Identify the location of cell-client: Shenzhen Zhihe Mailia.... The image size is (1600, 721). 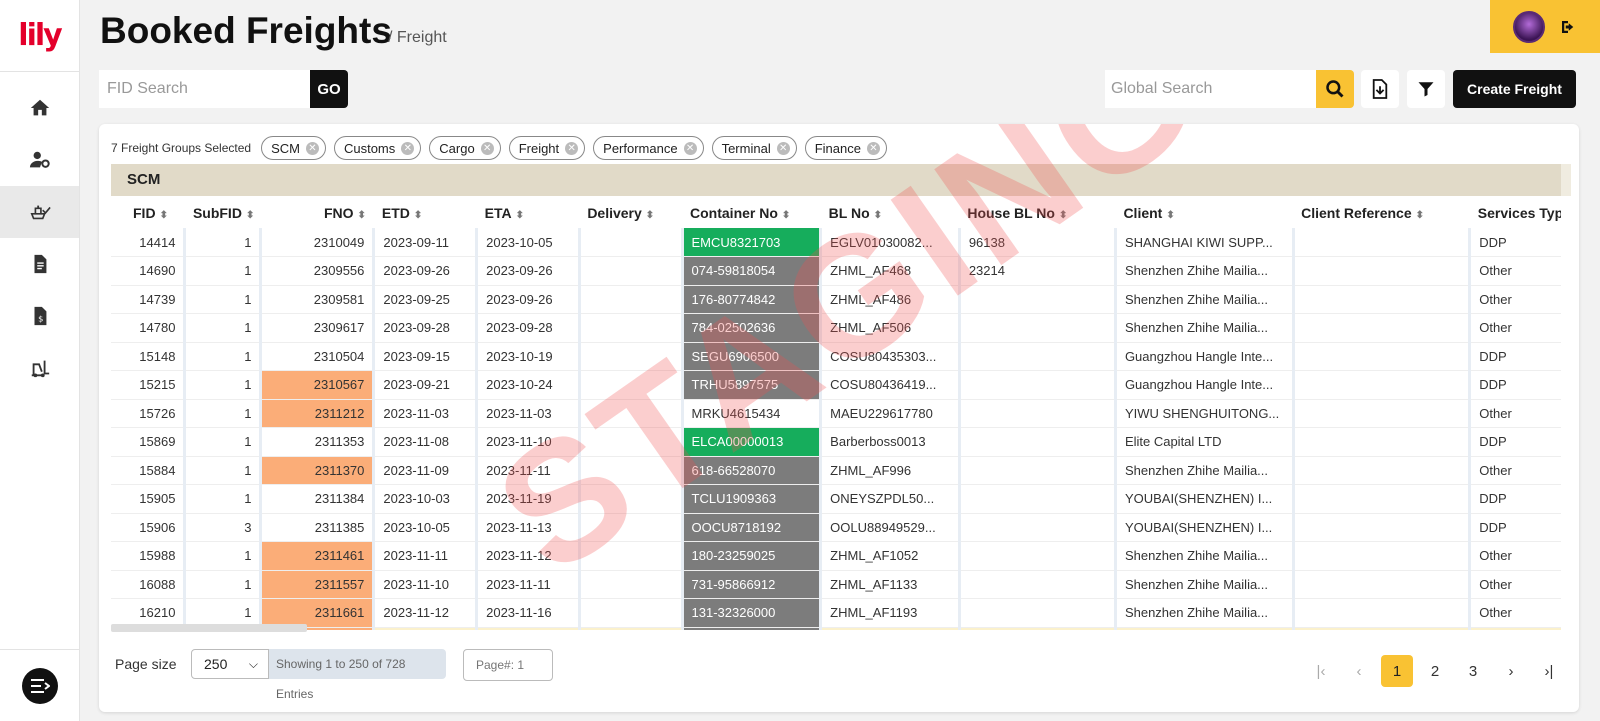
(1205, 328).